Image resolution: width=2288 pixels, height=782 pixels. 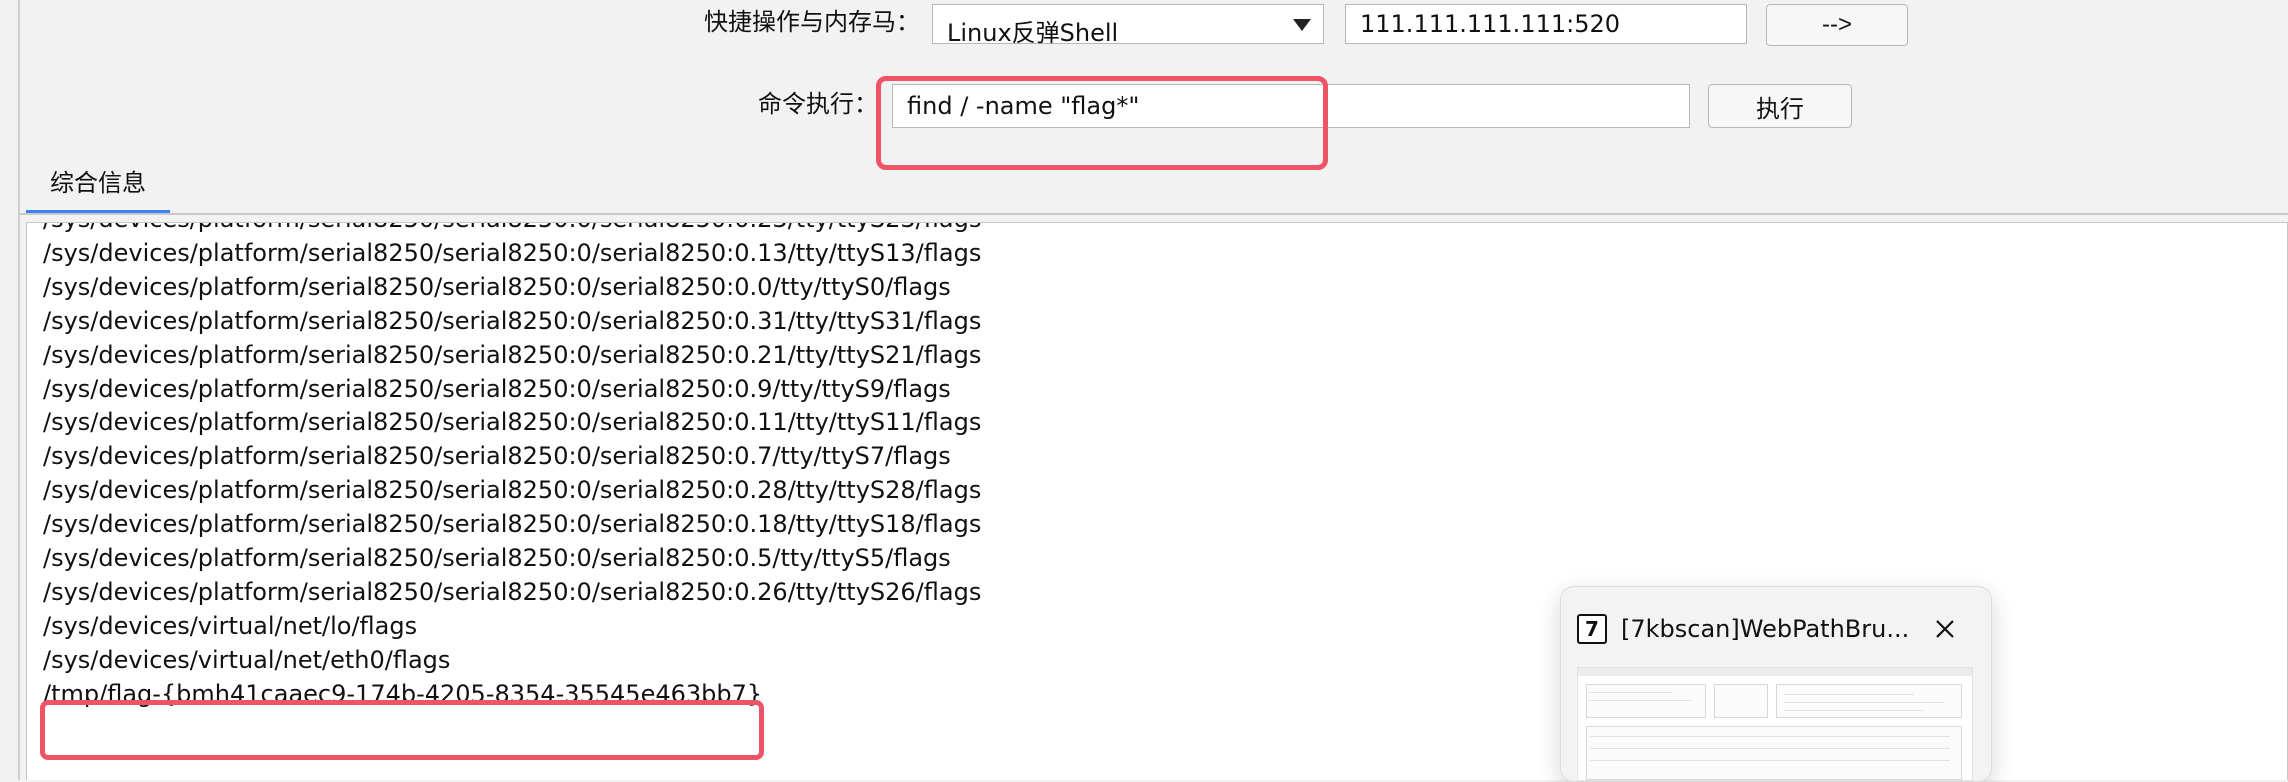 I want to click on close-icon, so click(x=1945, y=629).